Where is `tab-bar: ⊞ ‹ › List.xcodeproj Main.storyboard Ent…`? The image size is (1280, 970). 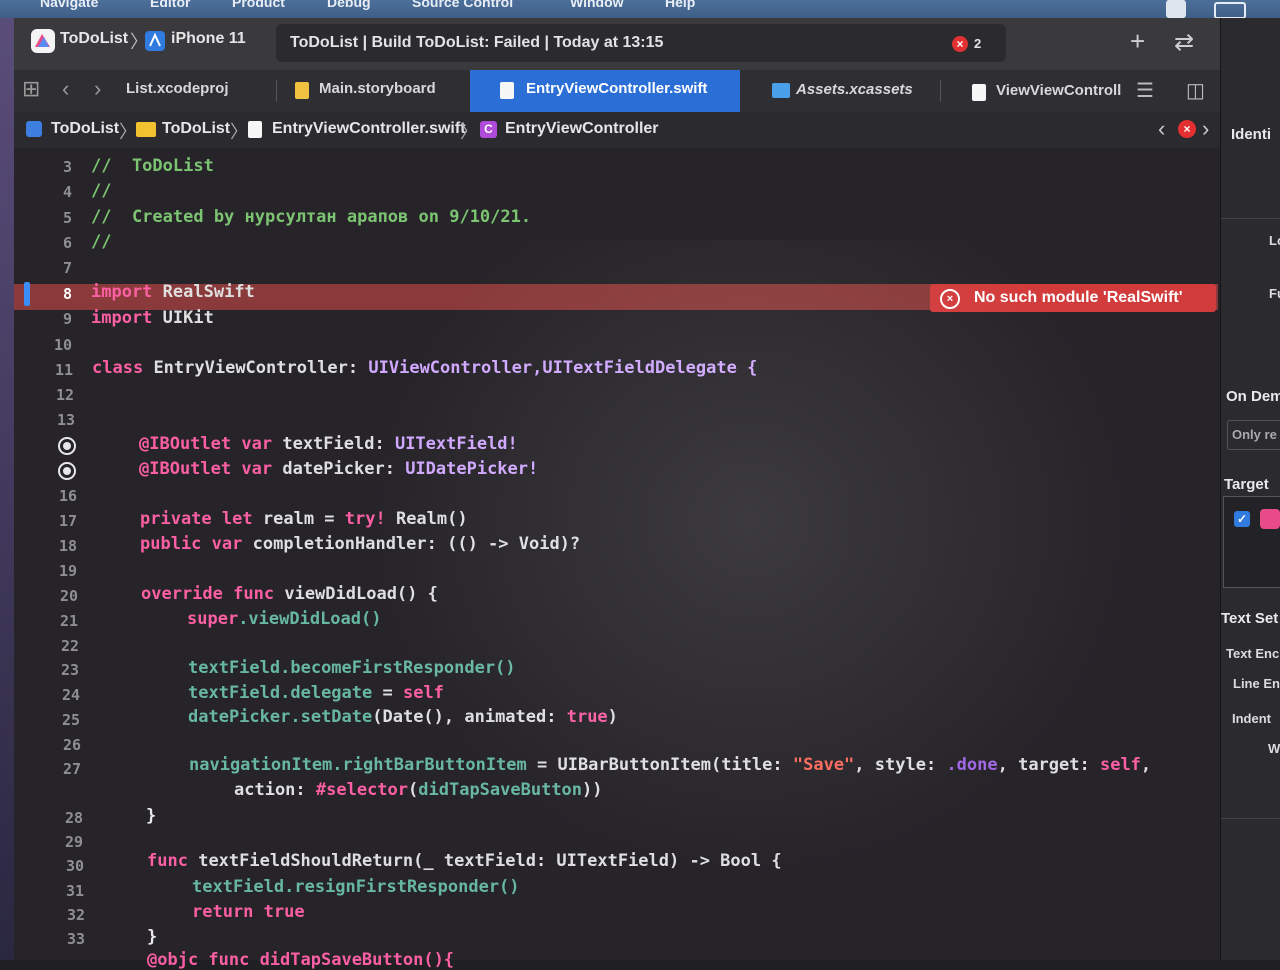
tab-bar: ⊞ ‹ › List.xcodeproj Main.storyboard Ent… is located at coordinates (617, 91).